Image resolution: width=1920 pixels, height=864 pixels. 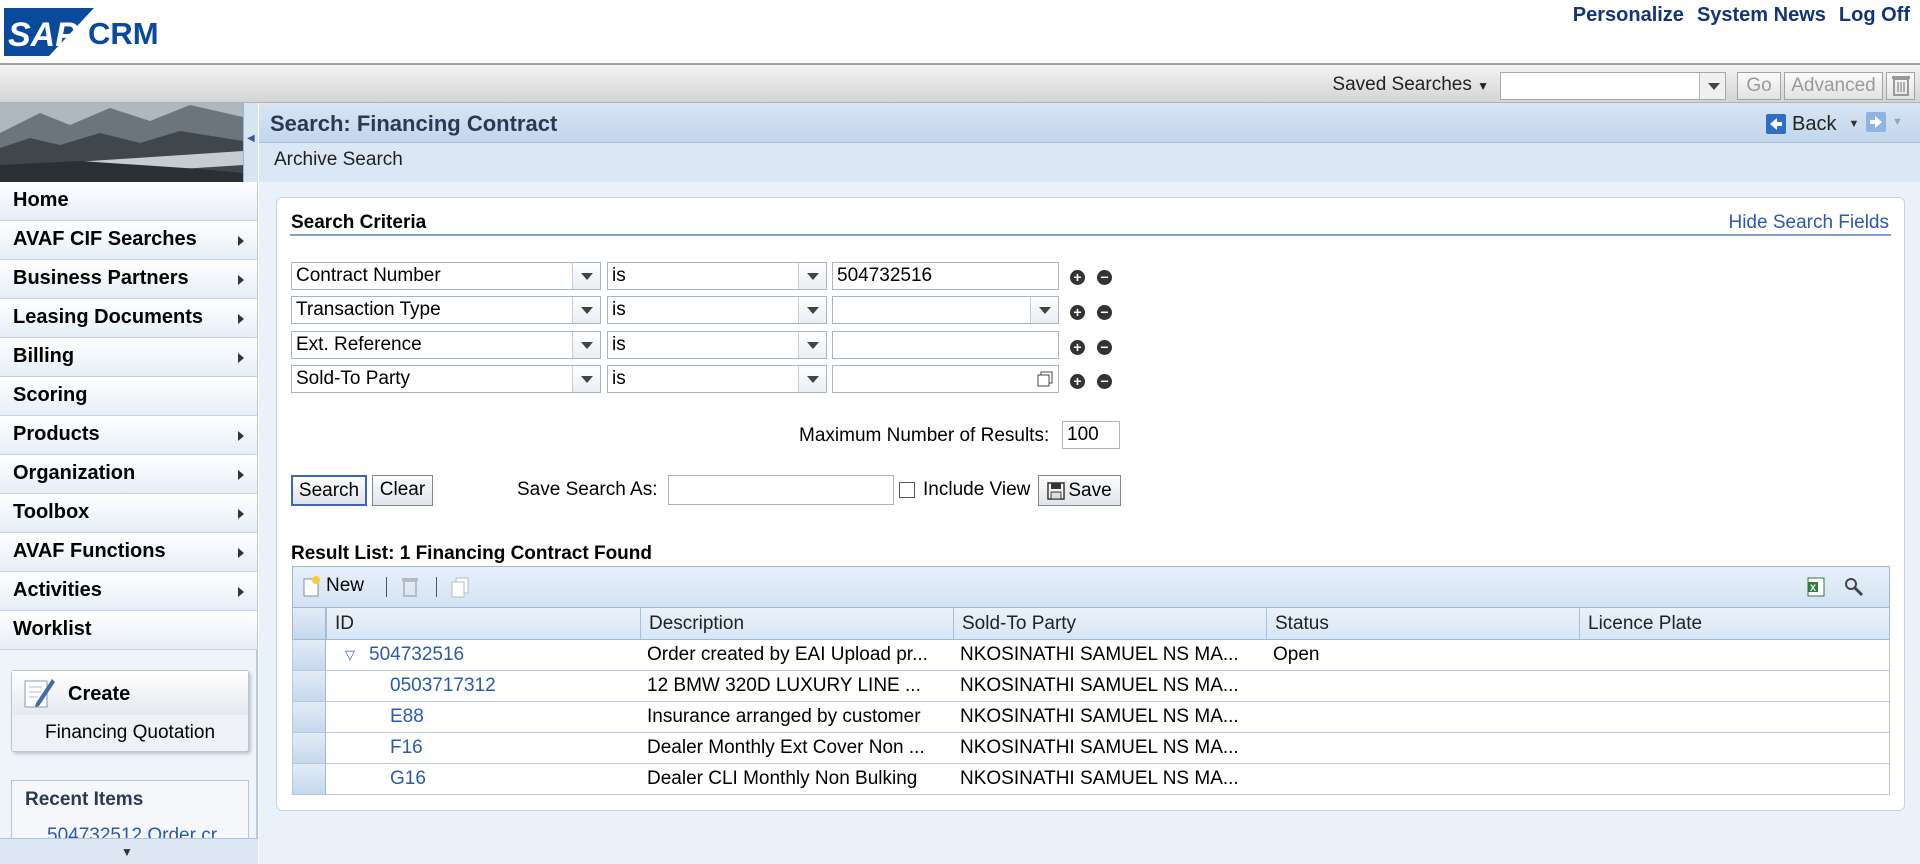 What do you see at coordinates (1816, 587) in the screenshot?
I see `export-excel-icon: X` at bounding box center [1816, 587].